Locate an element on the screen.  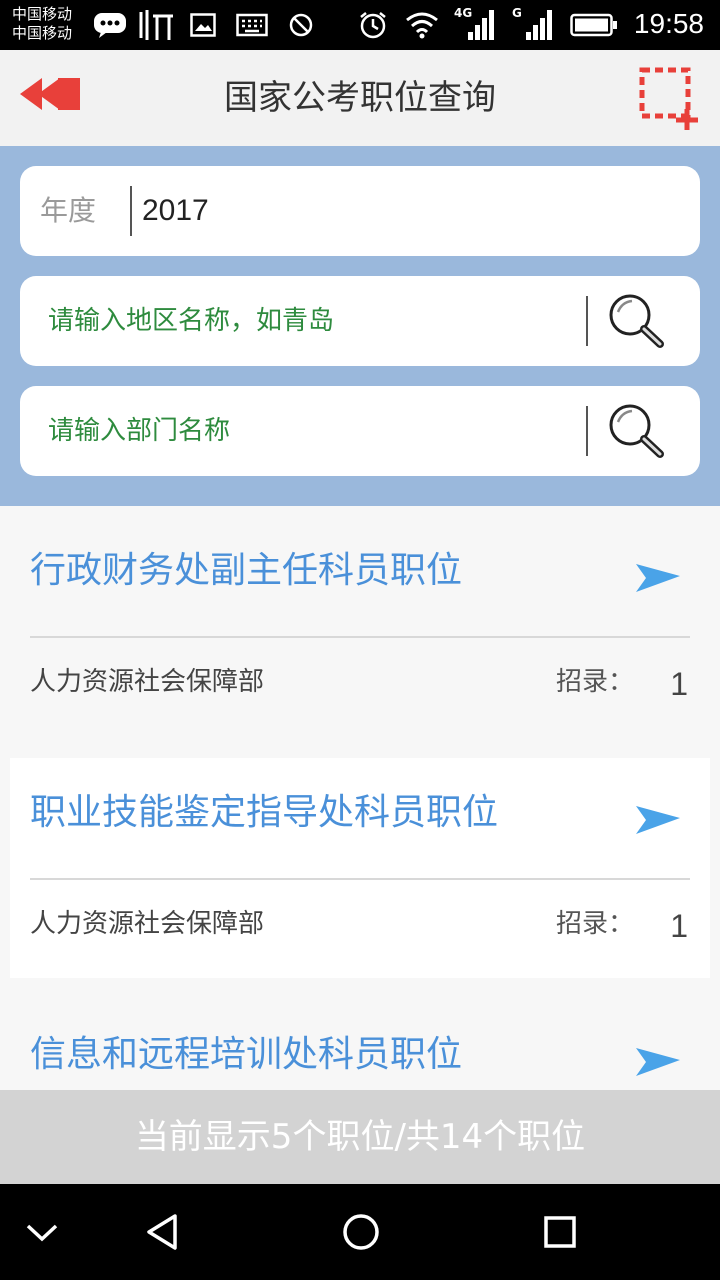
carrier-name-2: 中国移动 is located at coordinates (42, 33).